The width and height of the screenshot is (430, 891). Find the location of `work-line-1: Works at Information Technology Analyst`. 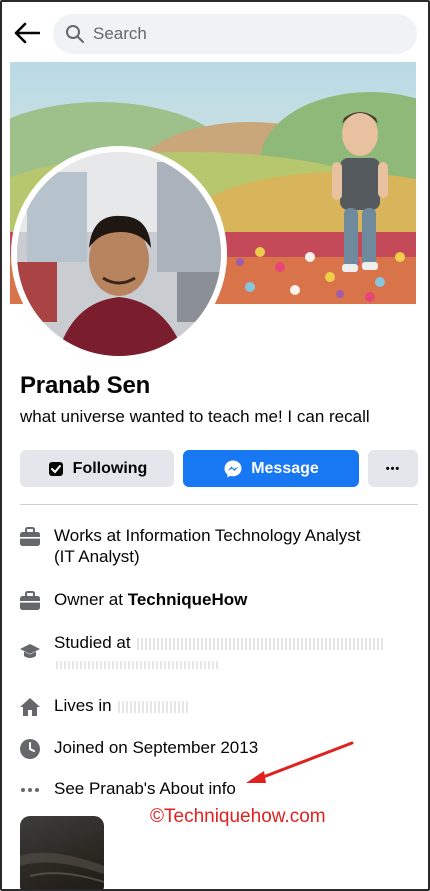

work-line-1: Works at Information Technology Analyst is located at coordinates (207, 535).